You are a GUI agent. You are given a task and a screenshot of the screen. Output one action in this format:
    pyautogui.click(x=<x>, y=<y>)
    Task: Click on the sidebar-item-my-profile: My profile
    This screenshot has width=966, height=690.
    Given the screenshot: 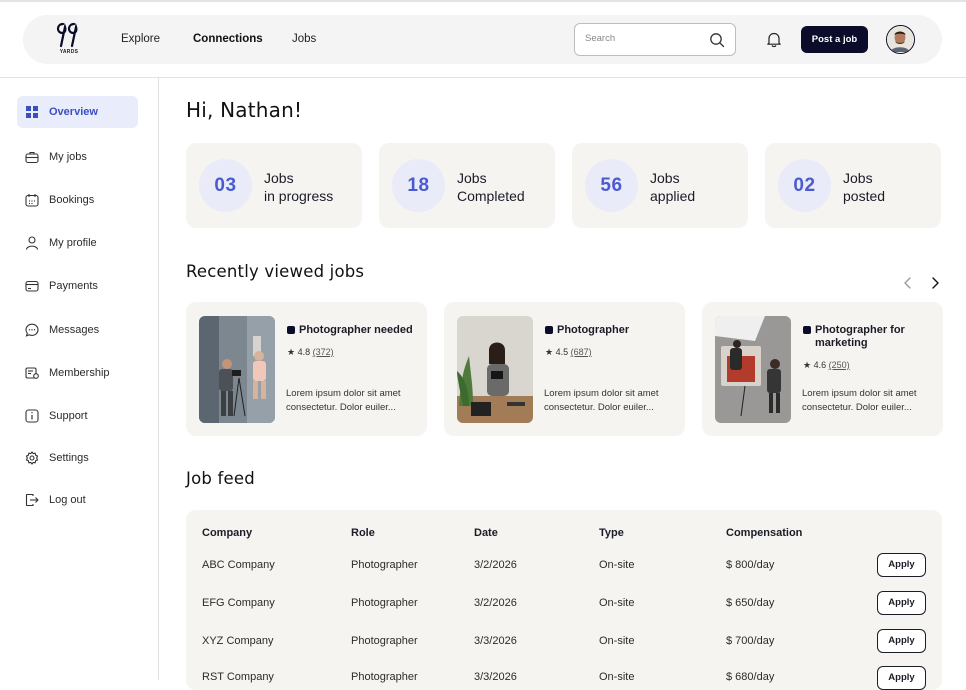 What is the action you would take?
    pyautogui.click(x=77, y=243)
    